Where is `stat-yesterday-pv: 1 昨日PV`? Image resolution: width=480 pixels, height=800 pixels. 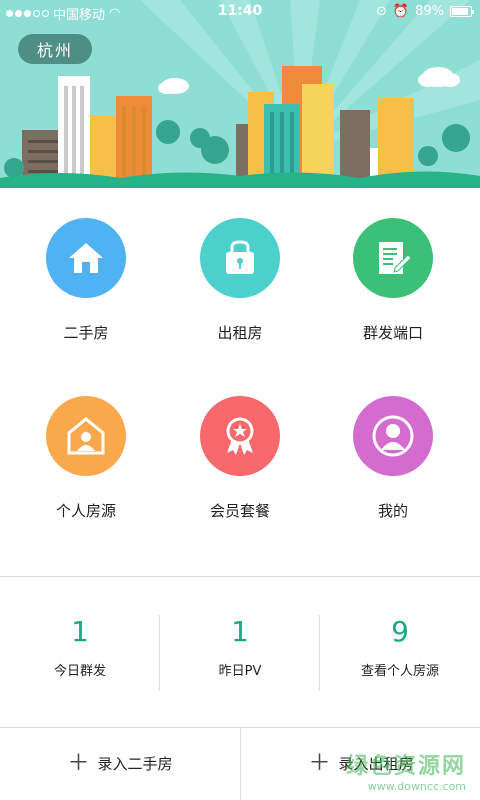 stat-yesterday-pv: 1 昨日PV is located at coordinates (240, 652).